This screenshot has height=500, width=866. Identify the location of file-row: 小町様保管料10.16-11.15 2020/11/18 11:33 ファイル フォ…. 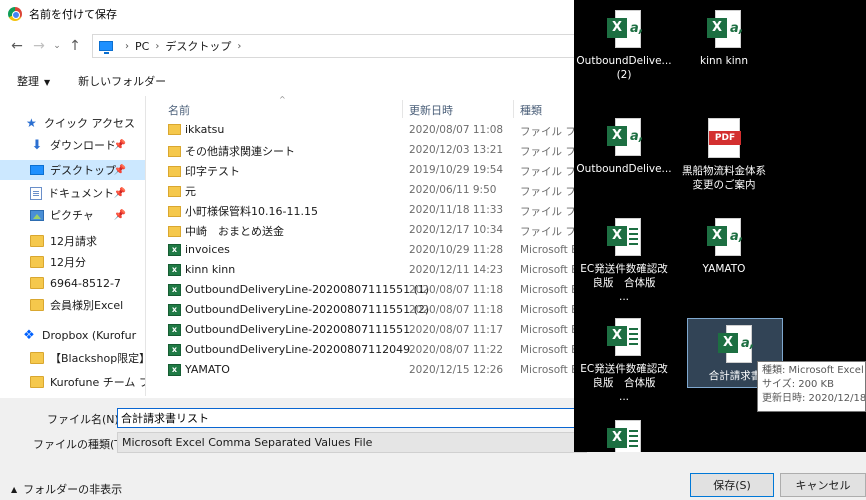
(360, 210).